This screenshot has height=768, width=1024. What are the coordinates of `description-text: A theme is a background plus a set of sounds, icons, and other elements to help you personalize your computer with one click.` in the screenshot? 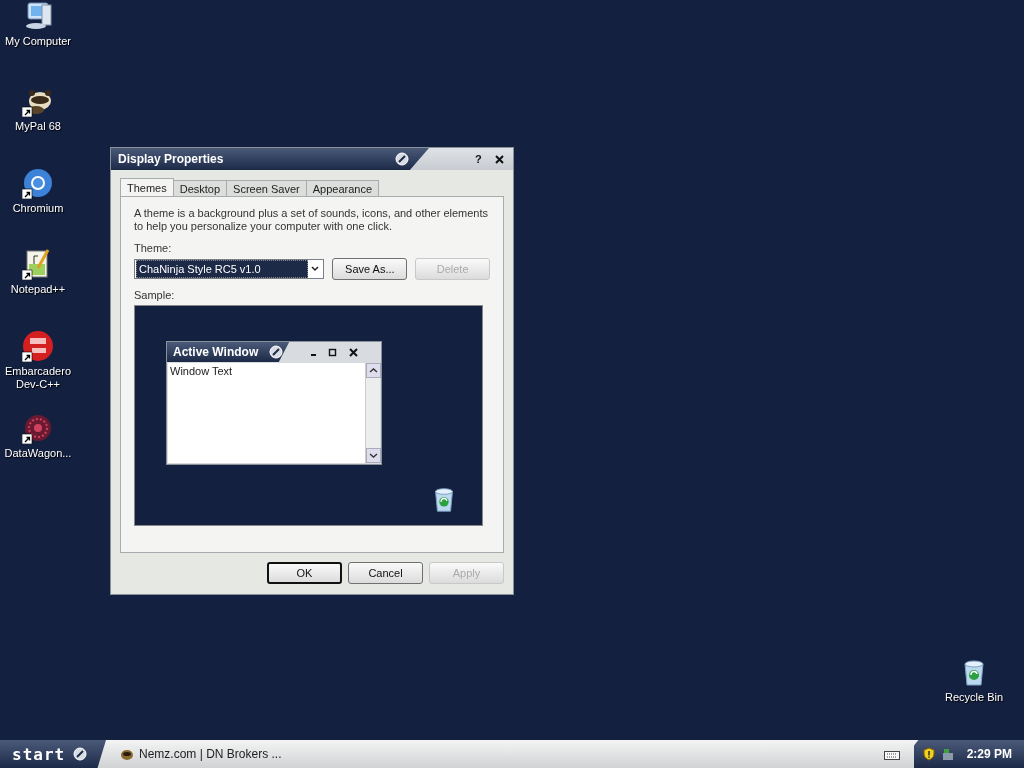 It's located at (312, 220).